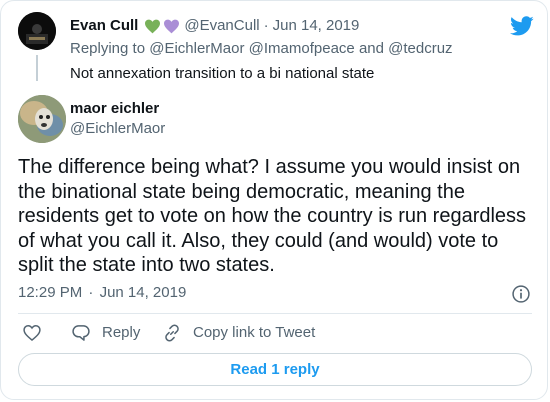 This screenshot has width=550, height=402. I want to click on tweet-timestamp: 12:29 PM · Jun 14, 2019, so click(102, 293).